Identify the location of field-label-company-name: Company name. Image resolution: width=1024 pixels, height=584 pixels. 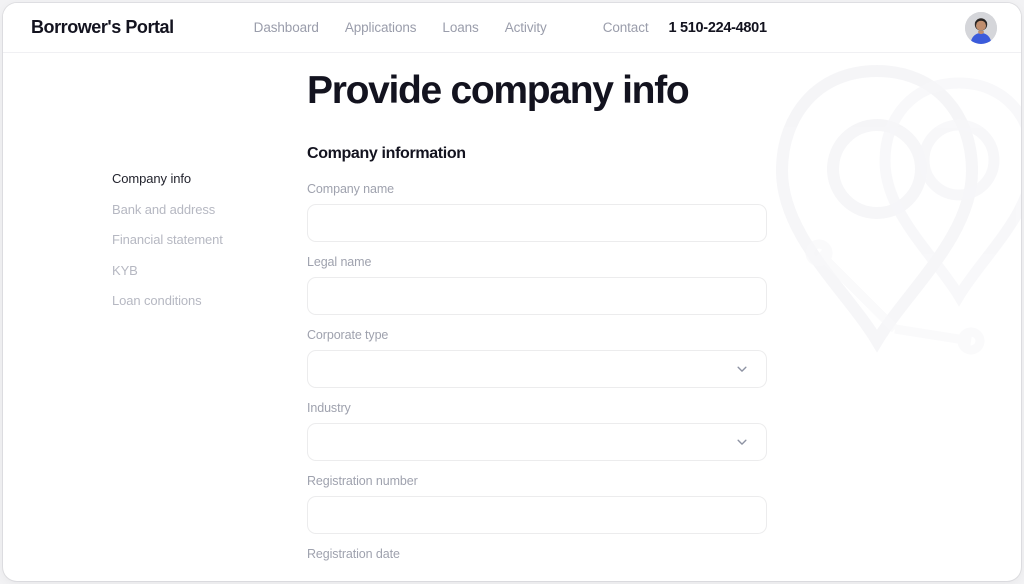
(351, 189).